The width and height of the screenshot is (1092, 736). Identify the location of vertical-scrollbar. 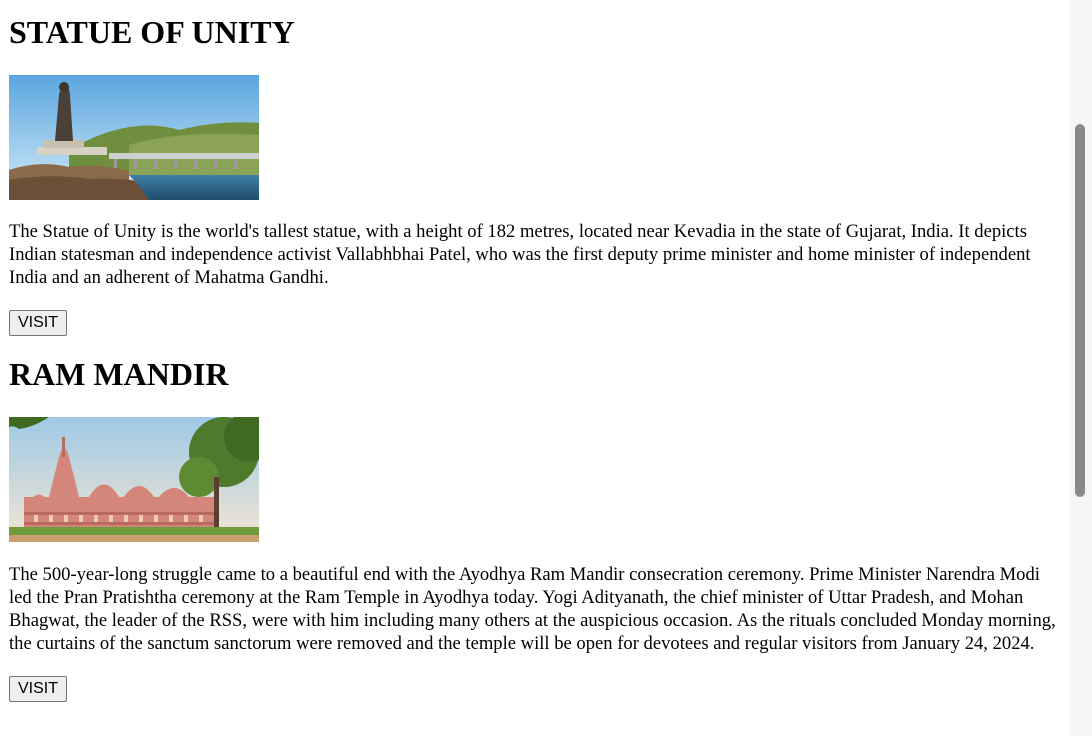
(1081, 368).